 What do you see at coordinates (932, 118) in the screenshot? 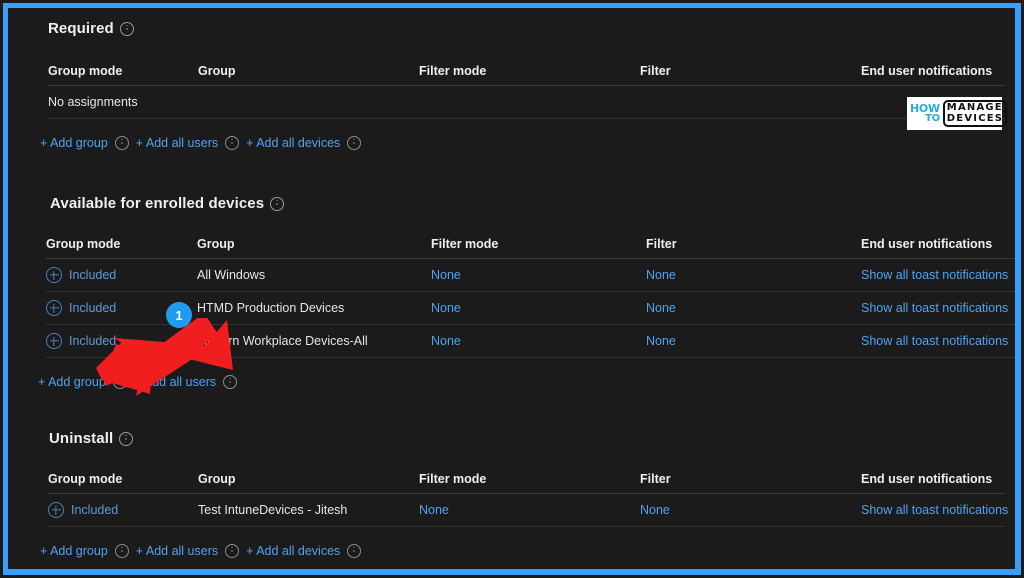
I see `watermark-to-text: TO` at bounding box center [932, 118].